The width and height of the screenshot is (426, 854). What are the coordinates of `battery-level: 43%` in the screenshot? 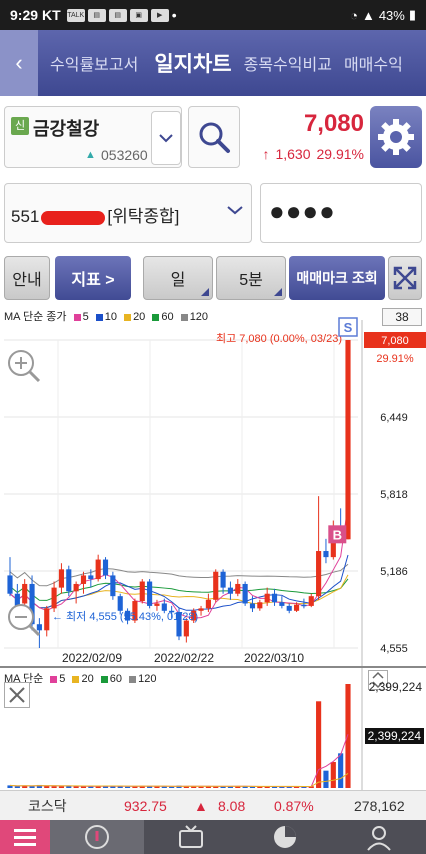 It's located at (391, 15).